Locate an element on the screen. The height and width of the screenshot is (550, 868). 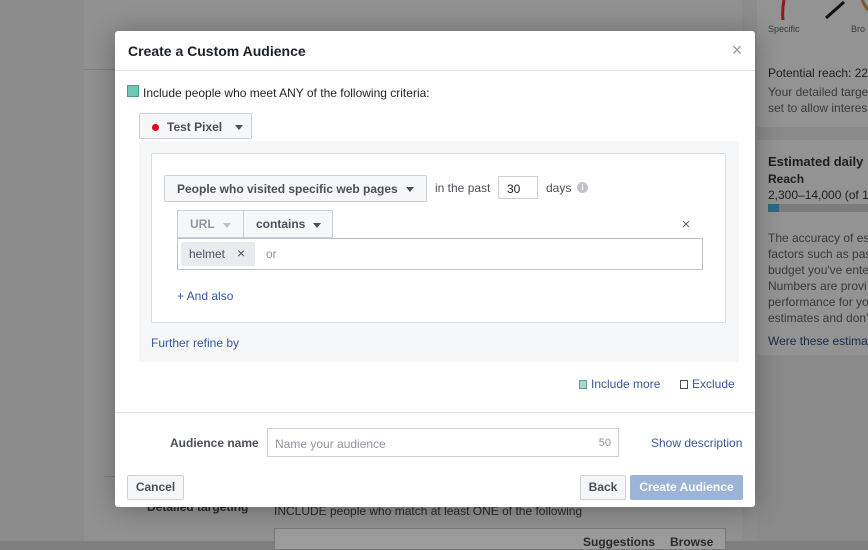
targeting-note-line: set to allow interes is located at coordinates (818, 108).